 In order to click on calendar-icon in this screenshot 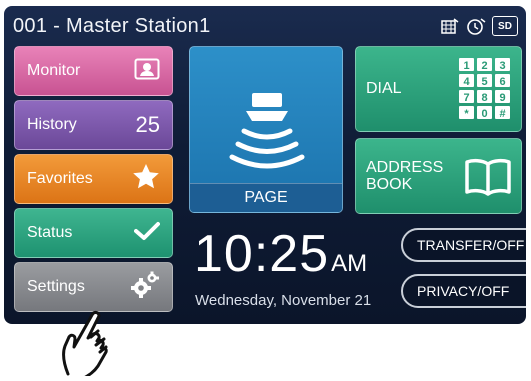, I will do `click(450, 26)`.